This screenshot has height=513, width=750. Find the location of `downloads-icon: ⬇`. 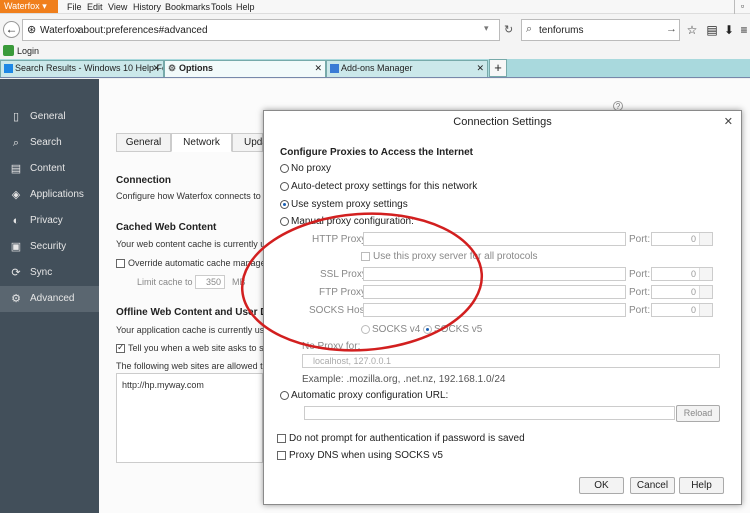

downloads-icon: ⬇ is located at coordinates (729, 30).